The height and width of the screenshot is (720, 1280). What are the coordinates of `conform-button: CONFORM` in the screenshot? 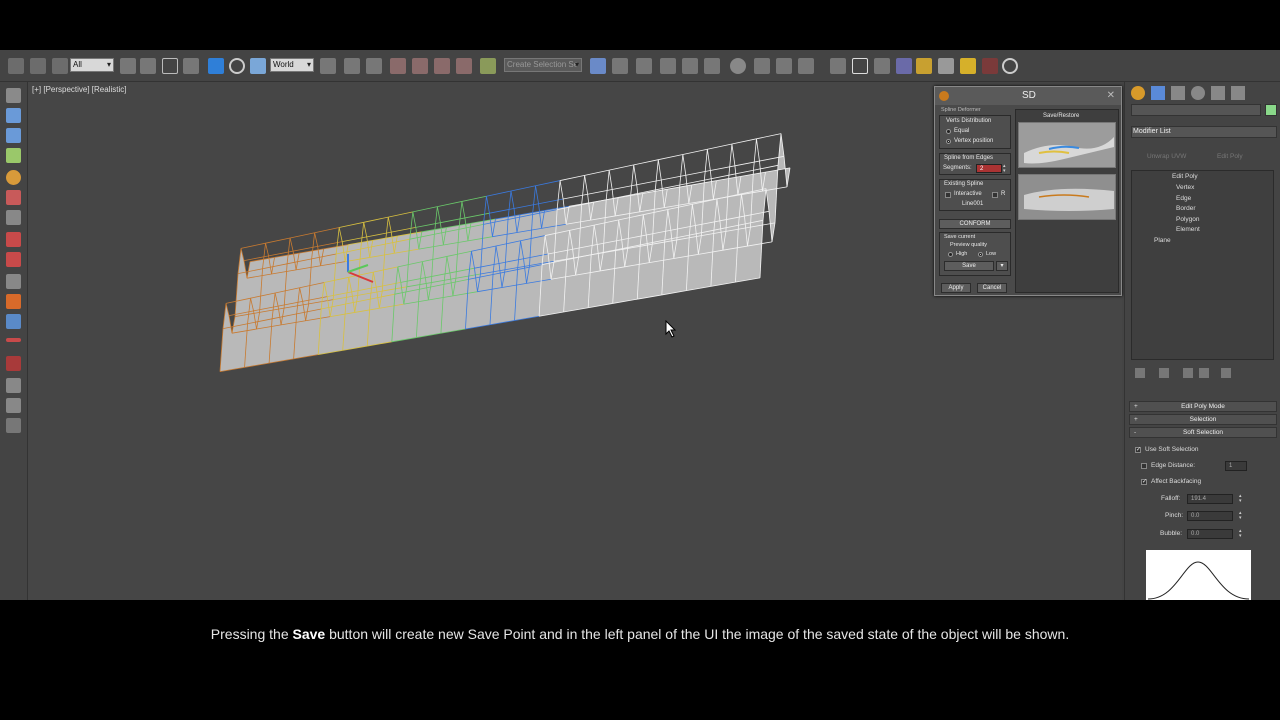 It's located at (975, 224).